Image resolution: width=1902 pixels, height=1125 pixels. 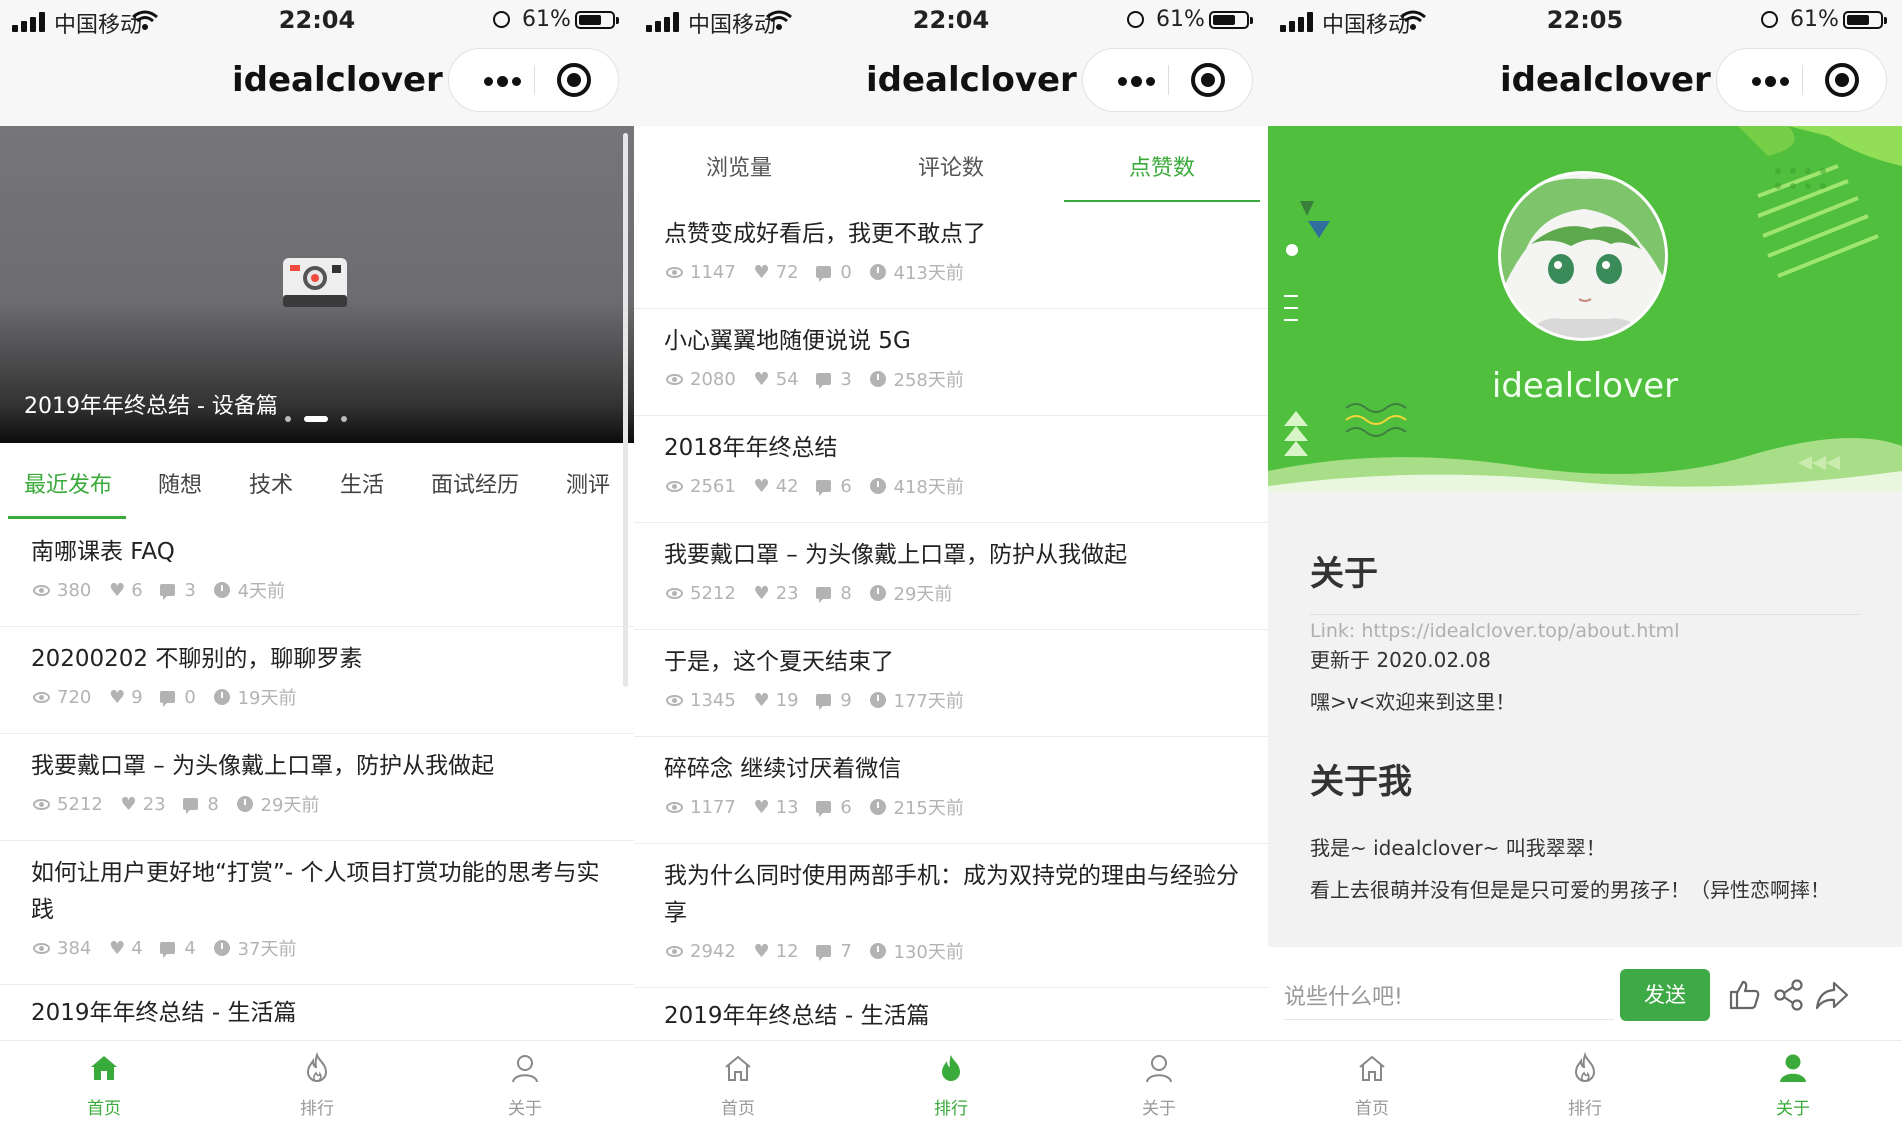 I want to click on likes-count: 9, so click(x=137, y=697).